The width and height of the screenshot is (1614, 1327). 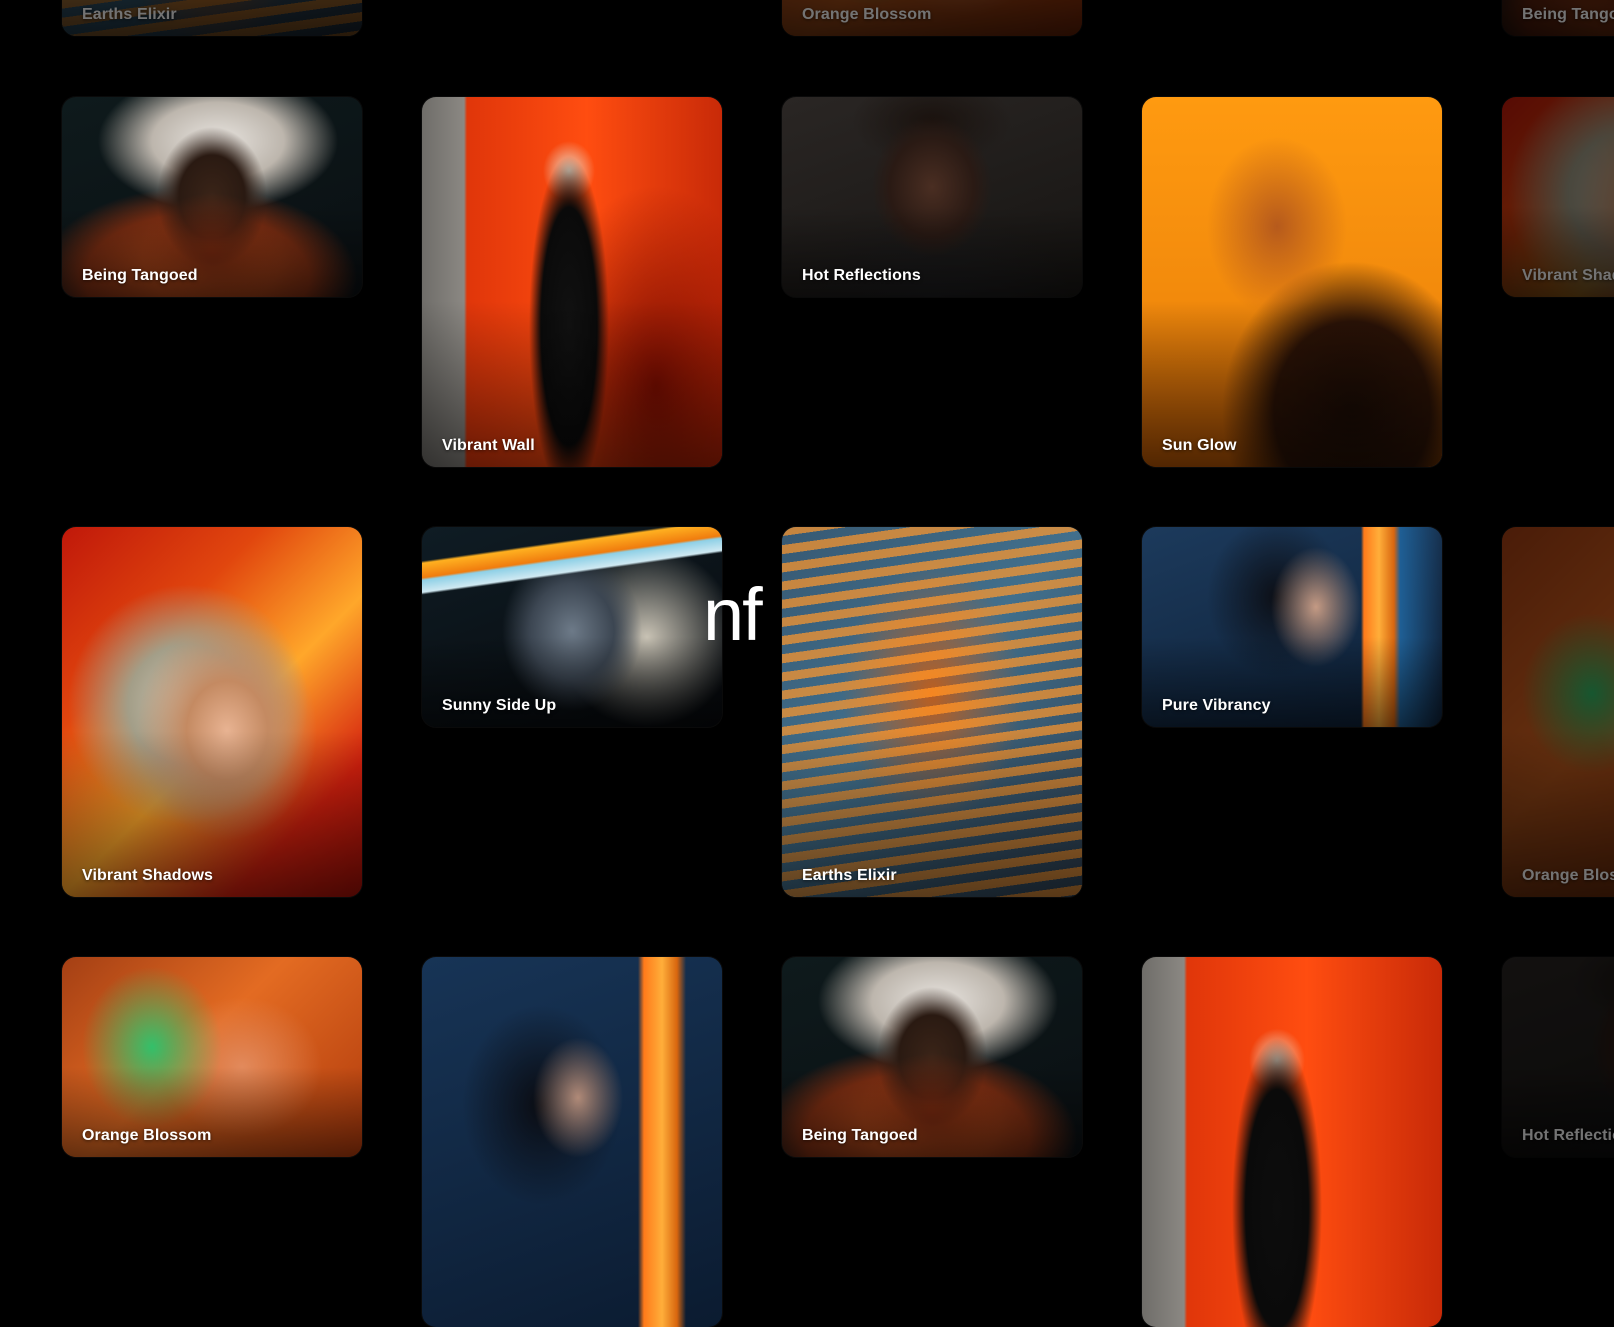 What do you see at coordinates (1568, 275) in the screenshot?
I see `card-caption: Vibrant Shad` at bounding box center [1568, 275].